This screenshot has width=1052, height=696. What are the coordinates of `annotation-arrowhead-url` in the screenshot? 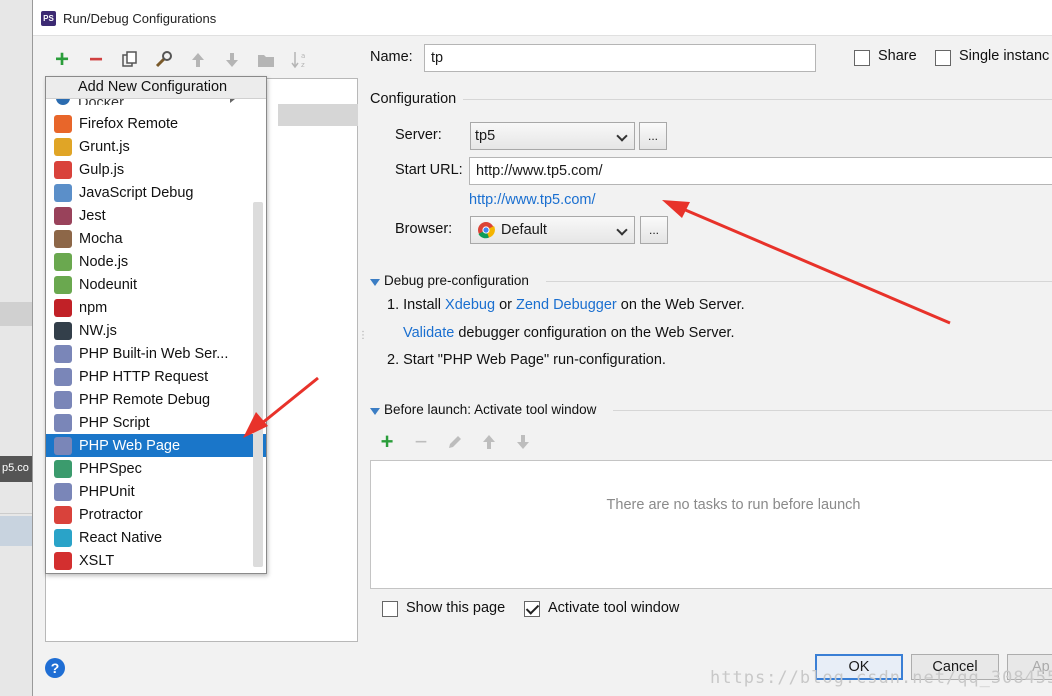 It's located at (676, 209).